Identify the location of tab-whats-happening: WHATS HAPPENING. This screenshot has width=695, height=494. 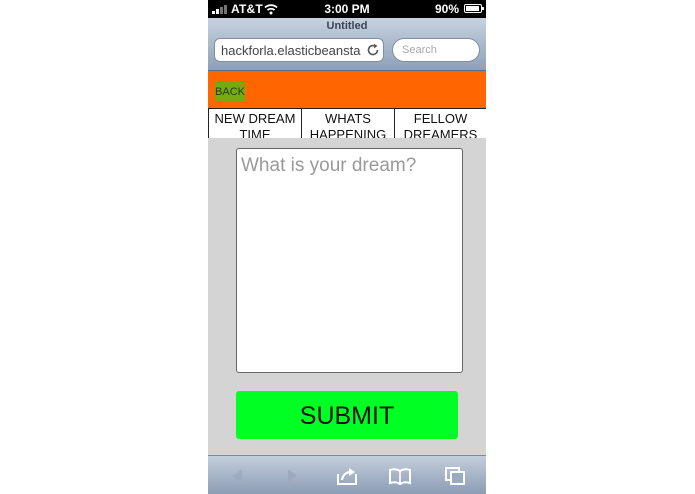
(347, 123).